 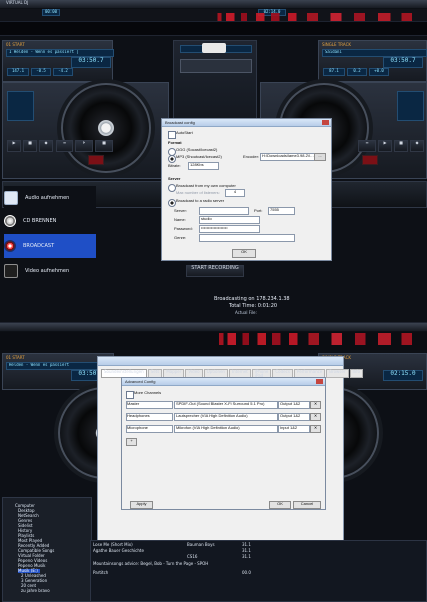 I want to click on video-icon, so click(x=11, y=271).